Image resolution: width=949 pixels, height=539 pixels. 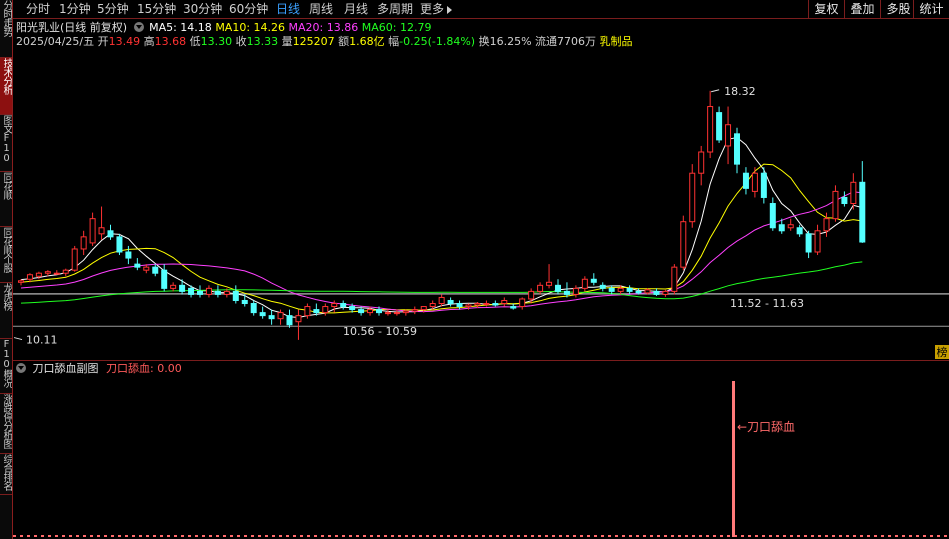 What do you see at coordinates (18, 339) in the screenshot?
I see `low-marker-arrow` at bounding box center [18, 339].